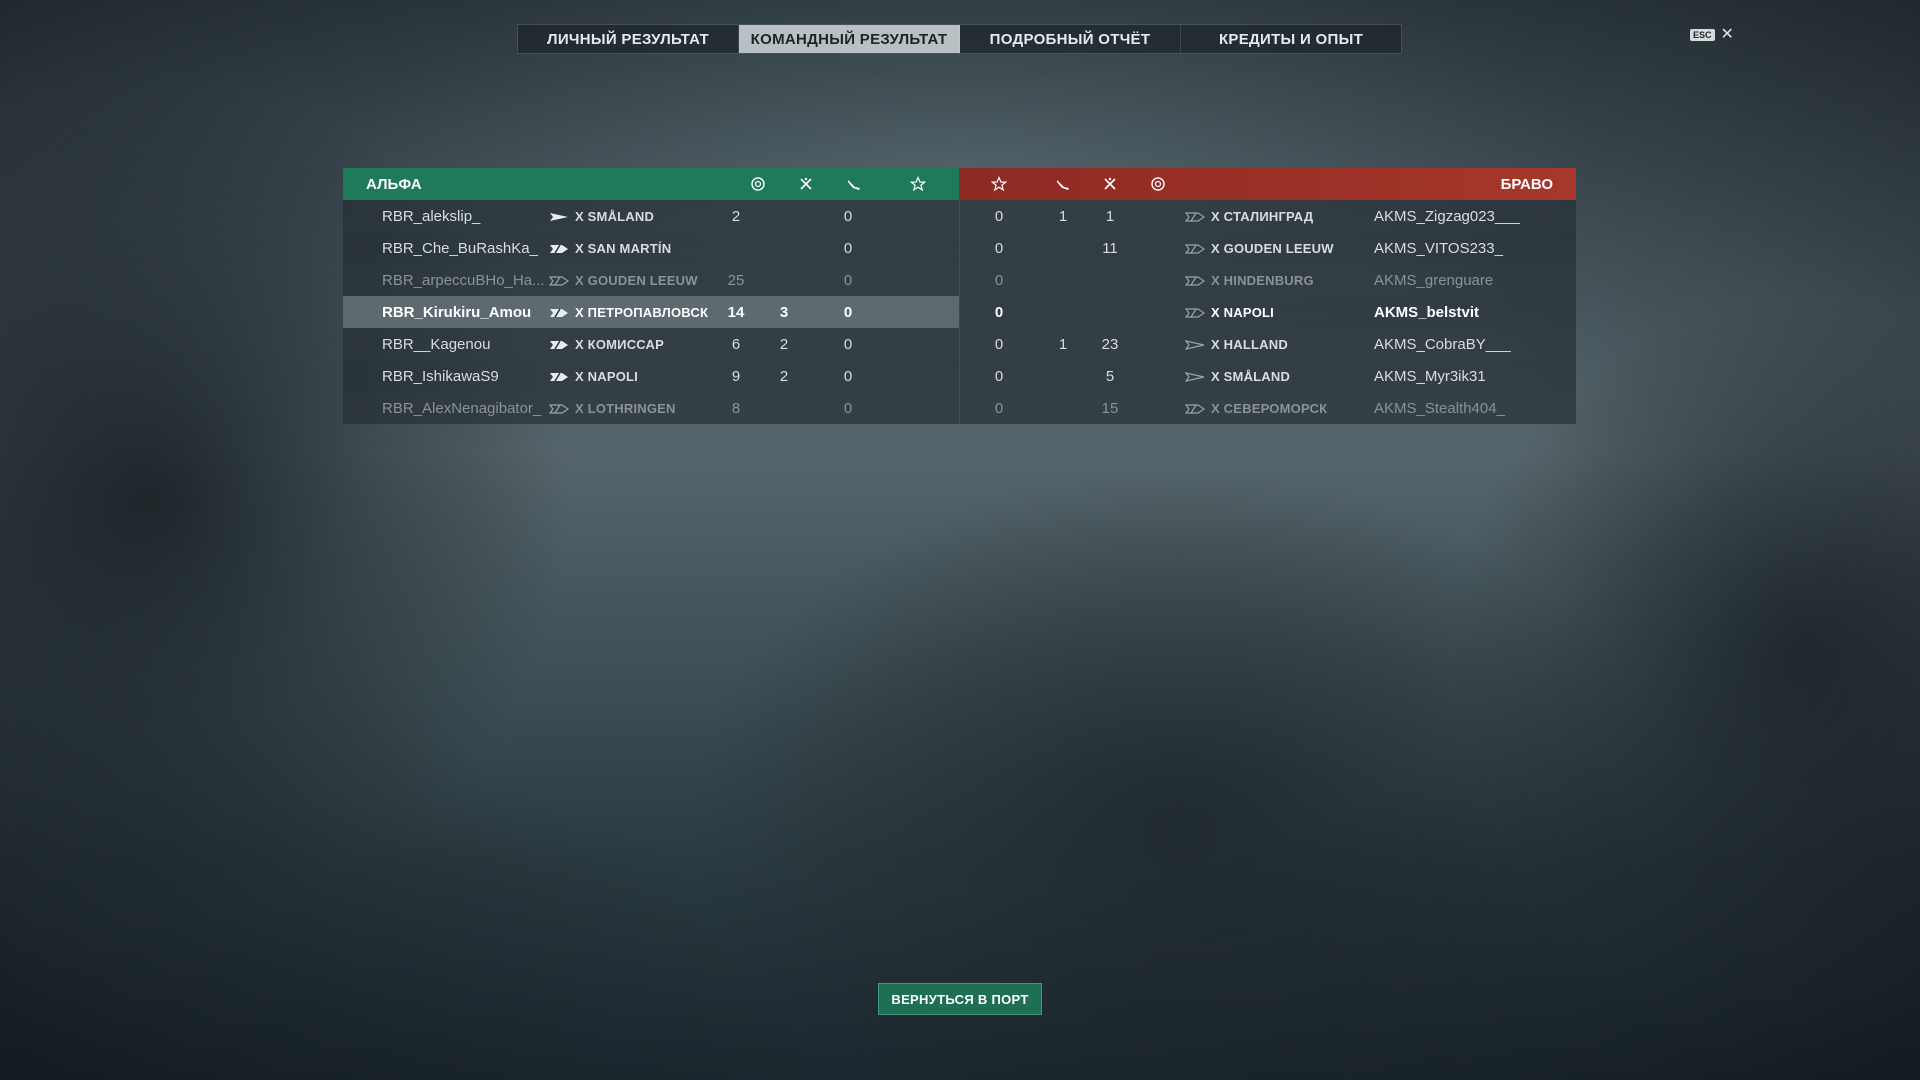 This screenshot has width=1920, height=1080. I want to click on alpha-player-entry: RBR__Kagenou X КОМИССАР 6 2 0, so click(651, 344).